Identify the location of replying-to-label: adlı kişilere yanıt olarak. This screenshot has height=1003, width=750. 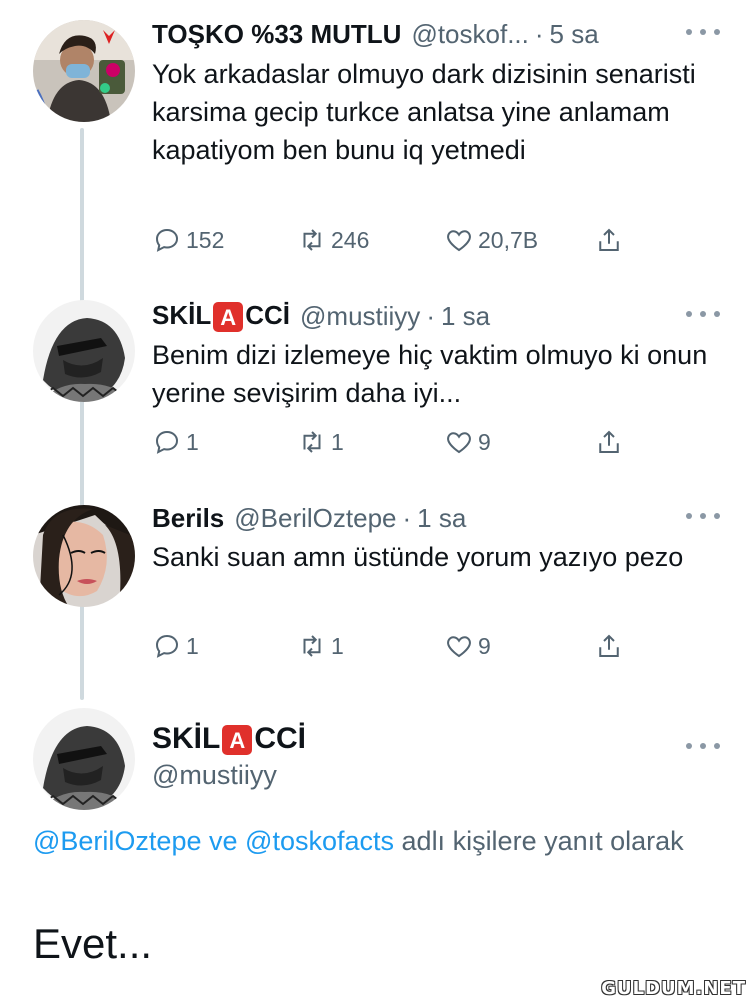
(542, 841).